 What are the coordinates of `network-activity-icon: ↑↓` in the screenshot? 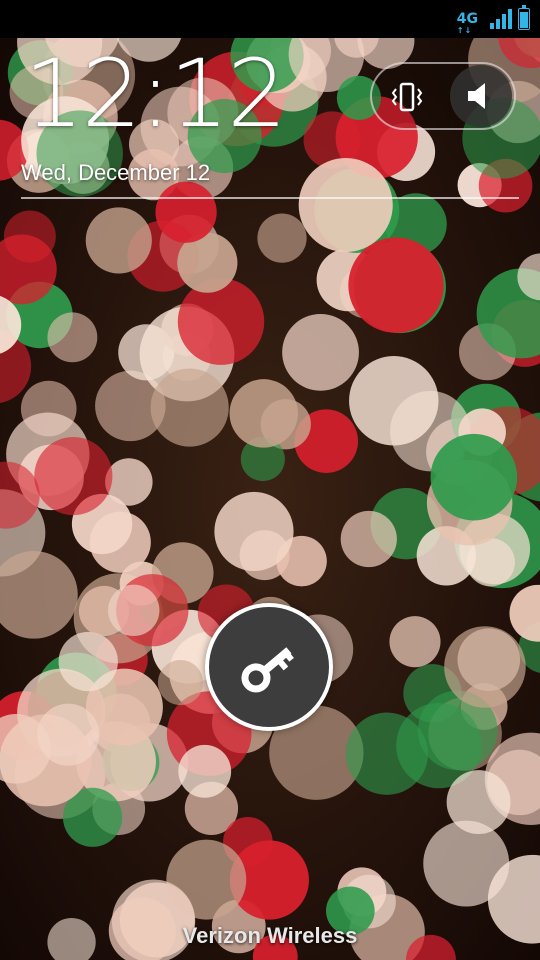 It's located at (464, 30).